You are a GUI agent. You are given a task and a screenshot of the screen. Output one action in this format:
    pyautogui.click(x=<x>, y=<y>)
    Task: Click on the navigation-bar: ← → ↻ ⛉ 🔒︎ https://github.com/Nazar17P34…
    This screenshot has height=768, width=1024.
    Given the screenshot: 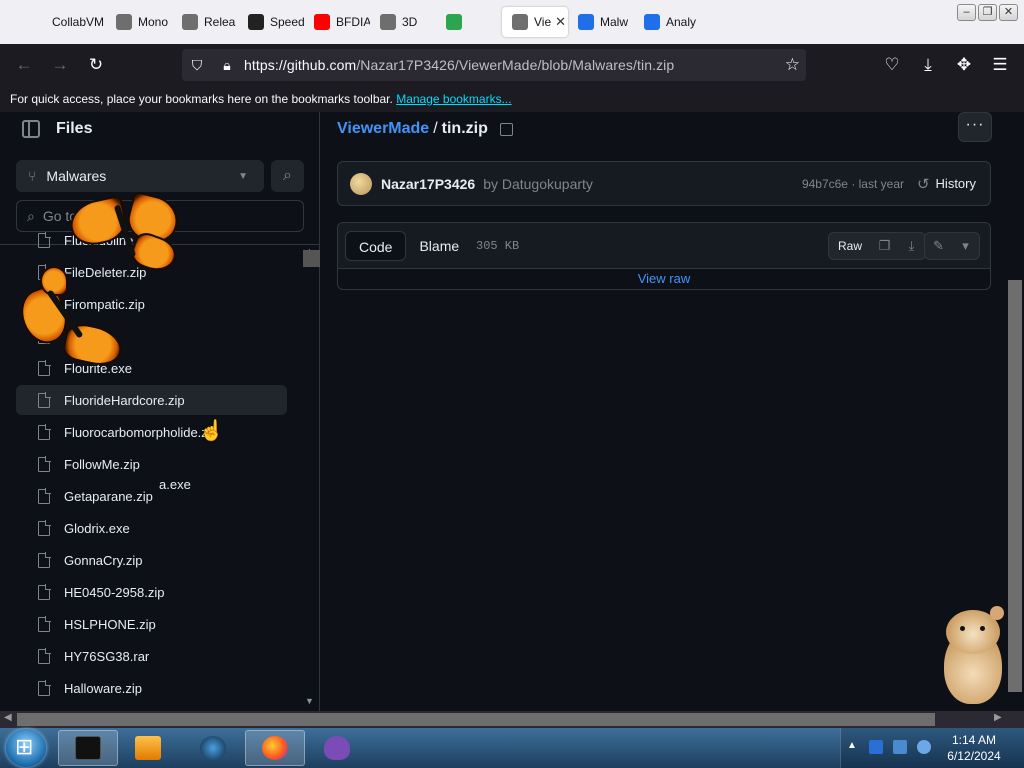 What is the action you would take?
    pyautogui.click(x=512, y=65)
    